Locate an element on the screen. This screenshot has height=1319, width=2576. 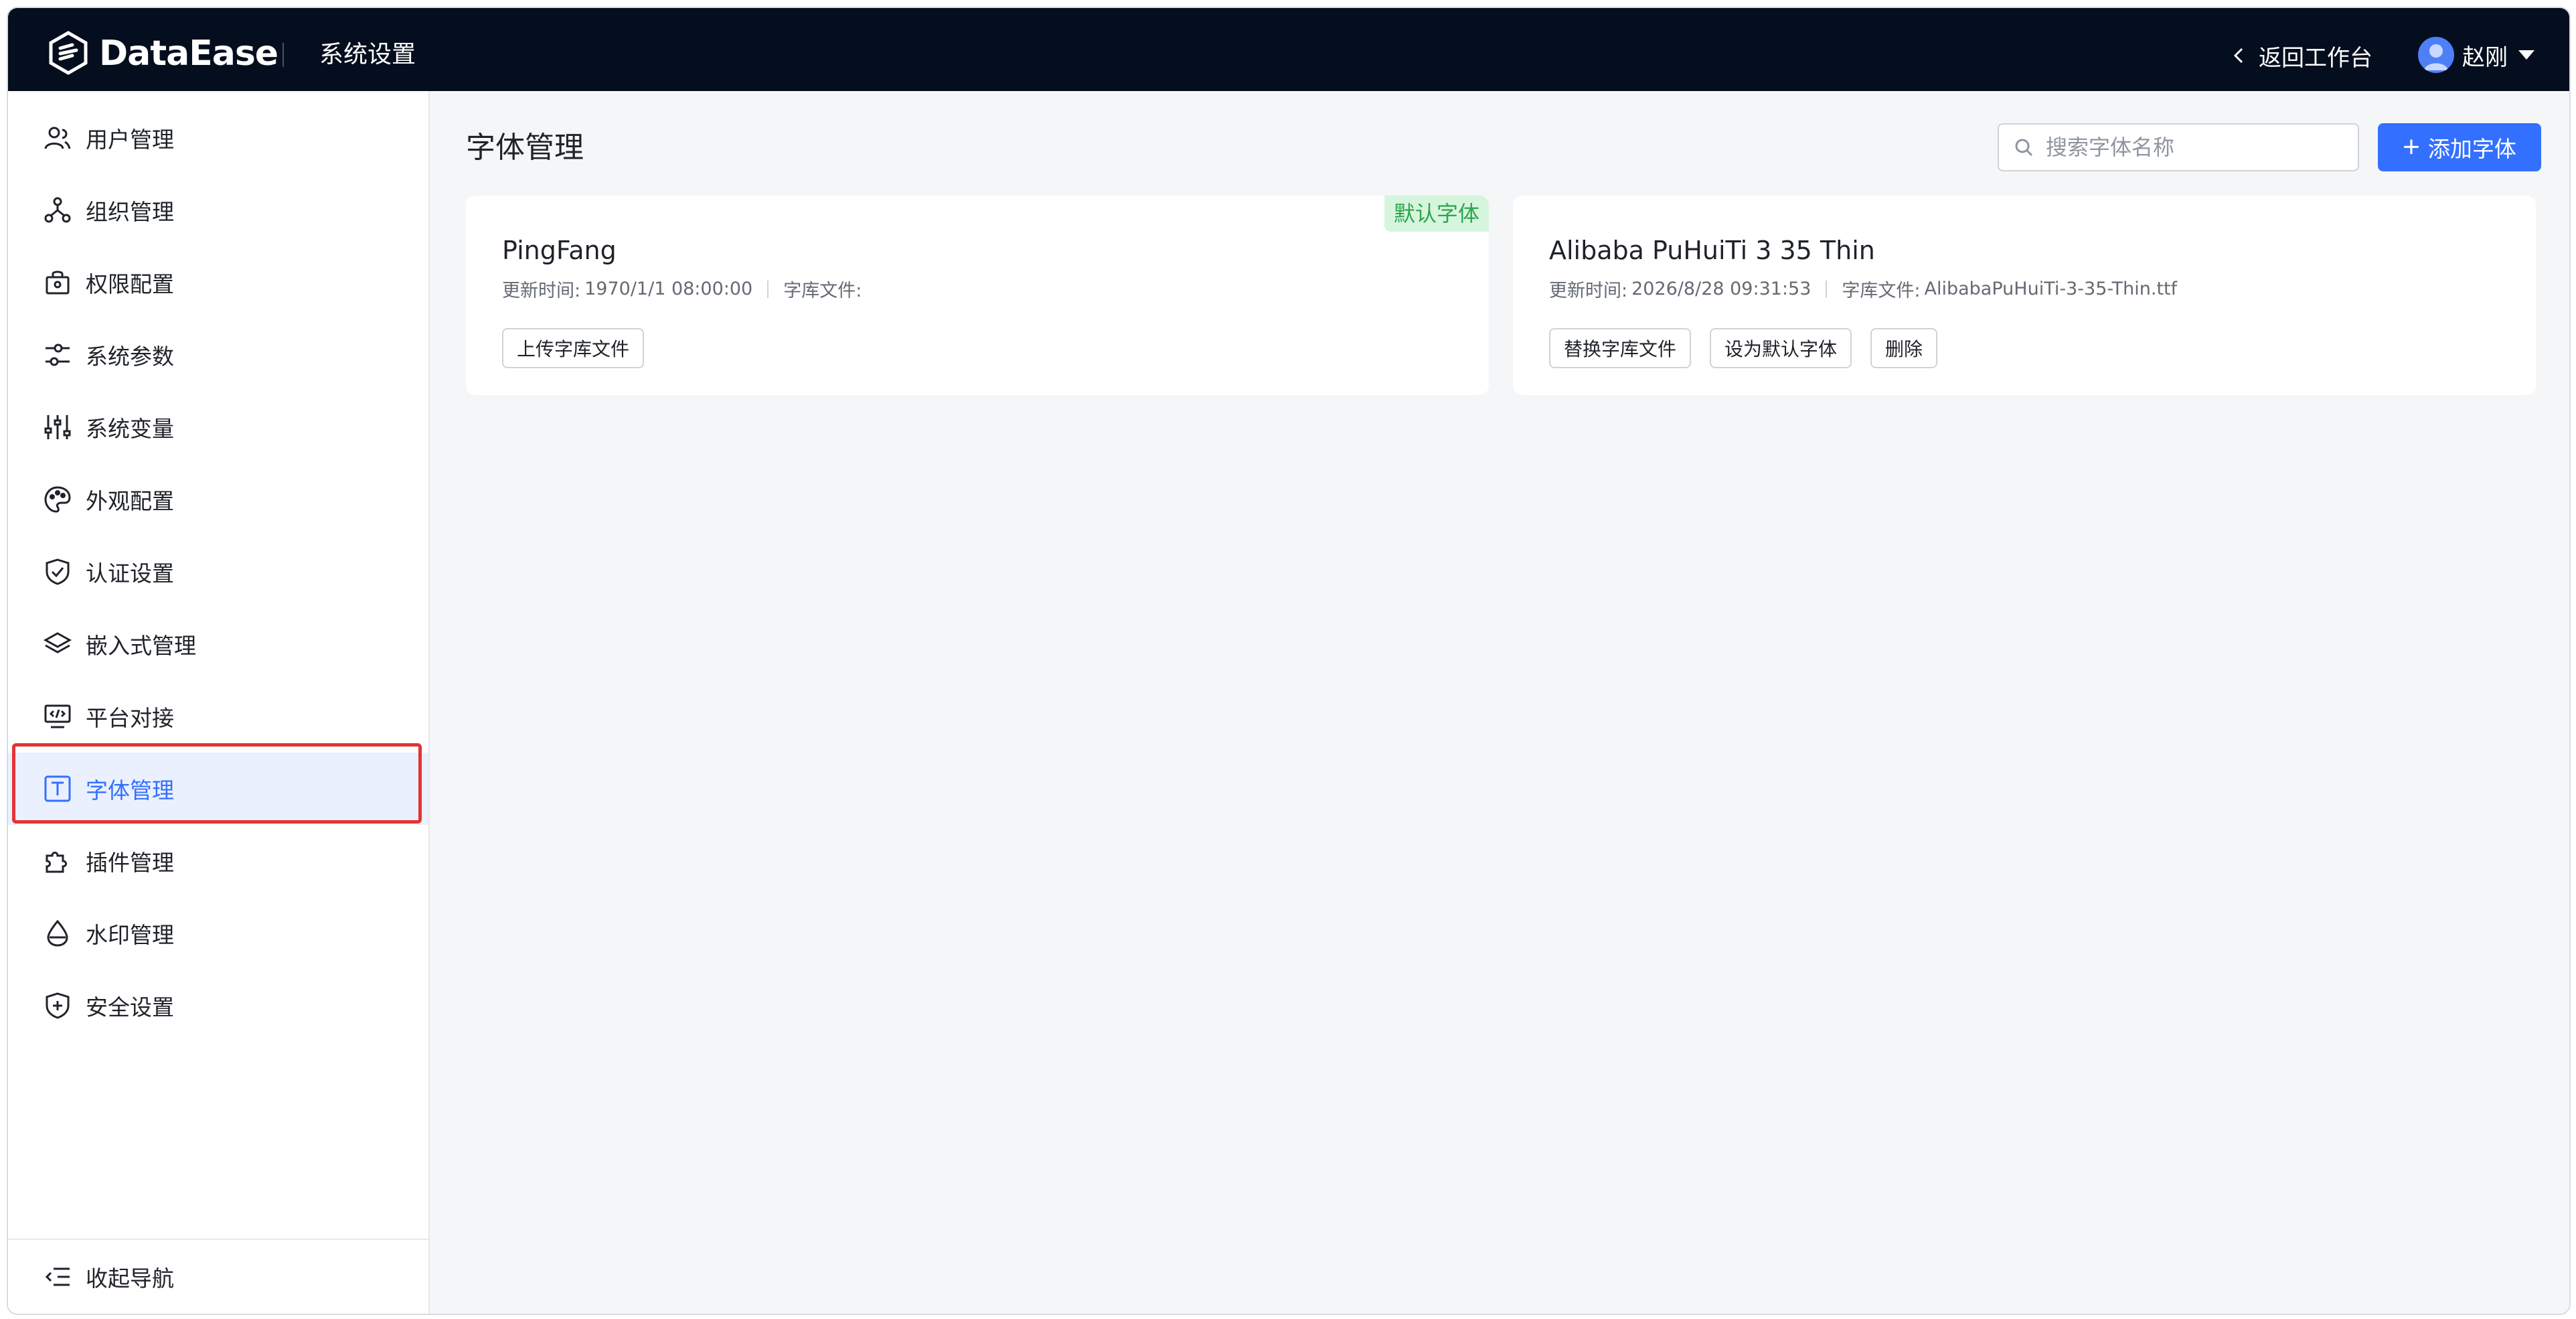
sidebar-item-label: 外观配置 is located at coordinates (130, 501).